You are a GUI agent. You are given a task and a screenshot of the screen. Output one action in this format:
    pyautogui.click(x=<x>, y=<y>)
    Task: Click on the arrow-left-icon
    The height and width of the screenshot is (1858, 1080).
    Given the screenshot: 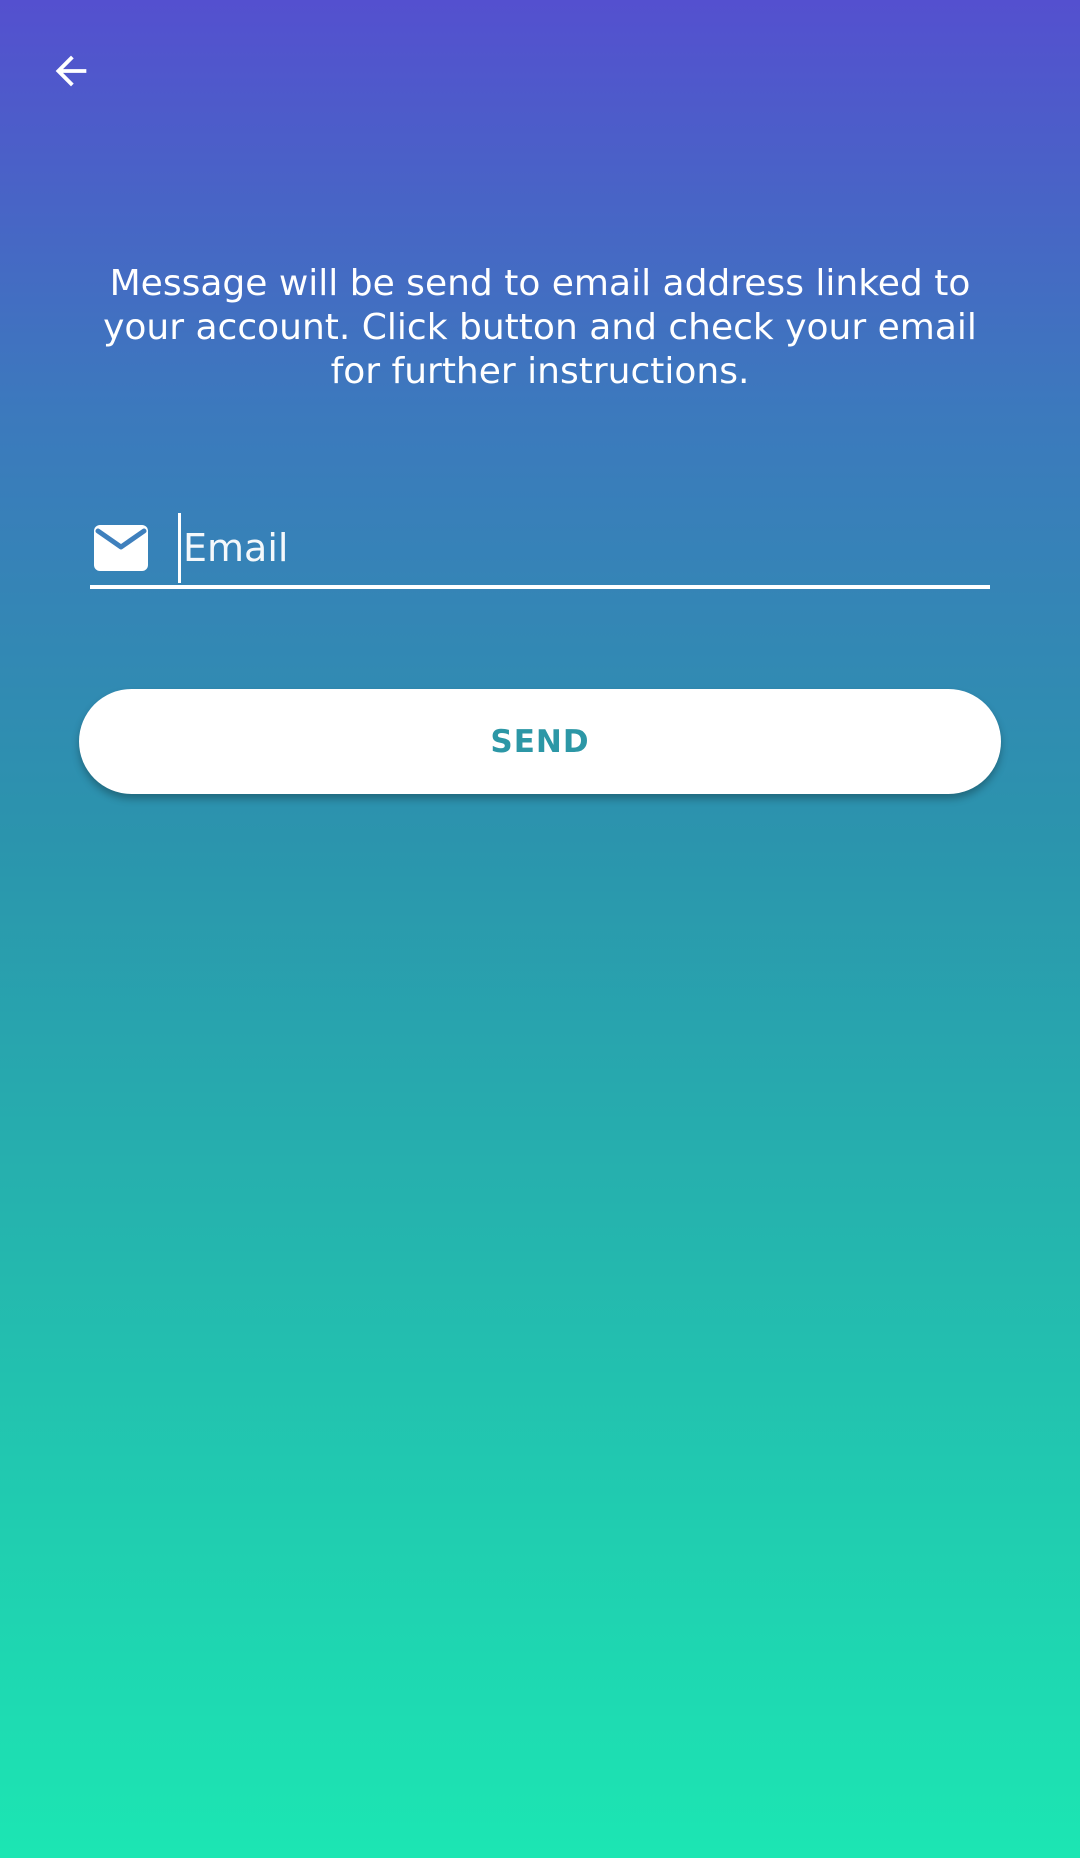 What is the action you would take?
    pyautogui.click(x=71, y=71)
    